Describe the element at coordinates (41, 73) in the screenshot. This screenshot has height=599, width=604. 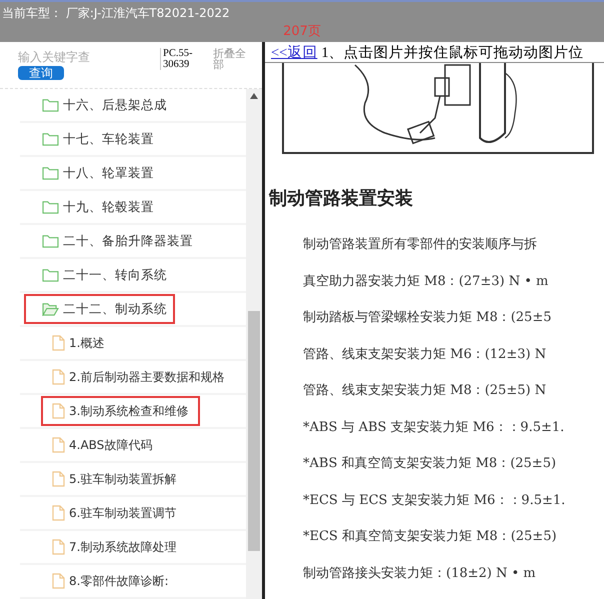
I see `search-button: 查询` at that location.